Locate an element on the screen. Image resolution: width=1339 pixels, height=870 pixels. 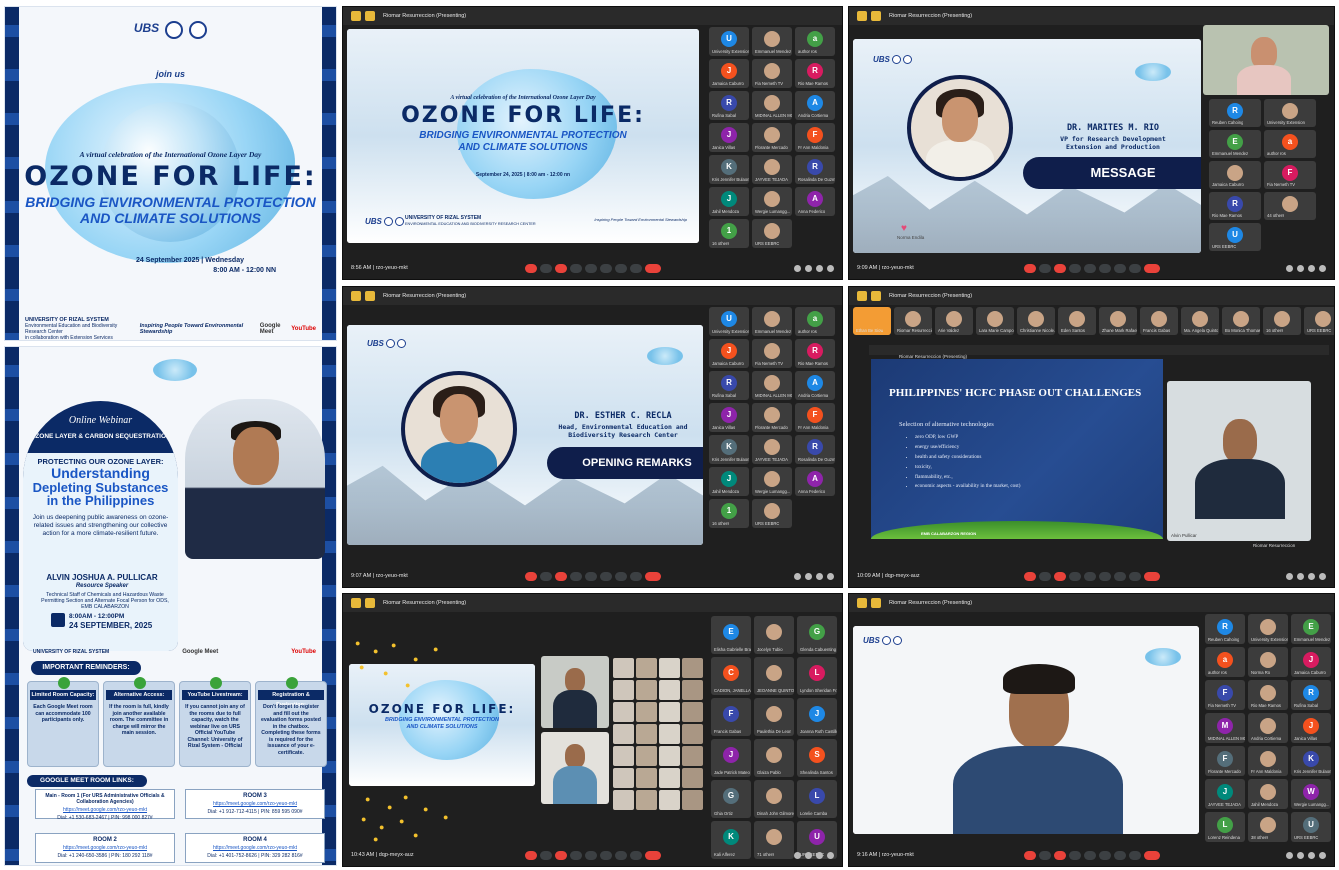
participant-tile: Fia Nemeth TV is located at coordinates (772, 73).